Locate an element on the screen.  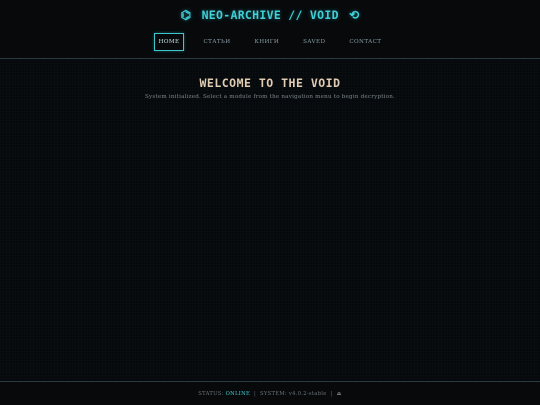
status-value: ONLINE is located at coordinates (238, 394).